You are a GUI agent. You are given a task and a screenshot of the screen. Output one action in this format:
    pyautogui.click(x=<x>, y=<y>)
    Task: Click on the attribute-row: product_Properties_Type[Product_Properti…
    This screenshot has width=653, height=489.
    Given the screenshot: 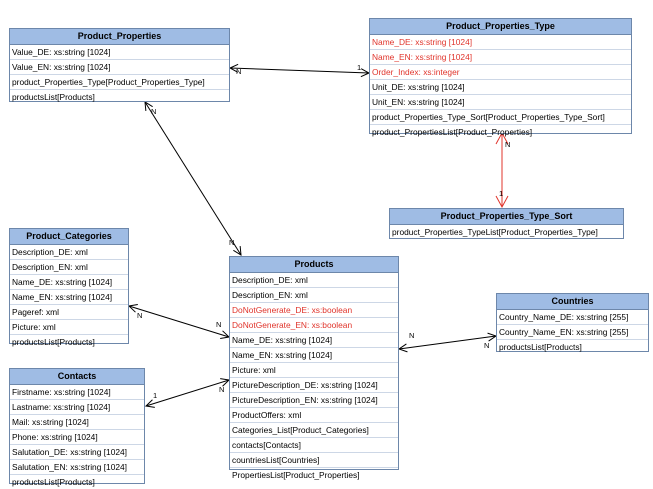 What is the action you would take?
    pyautogui.click(x=119, y=82)
    